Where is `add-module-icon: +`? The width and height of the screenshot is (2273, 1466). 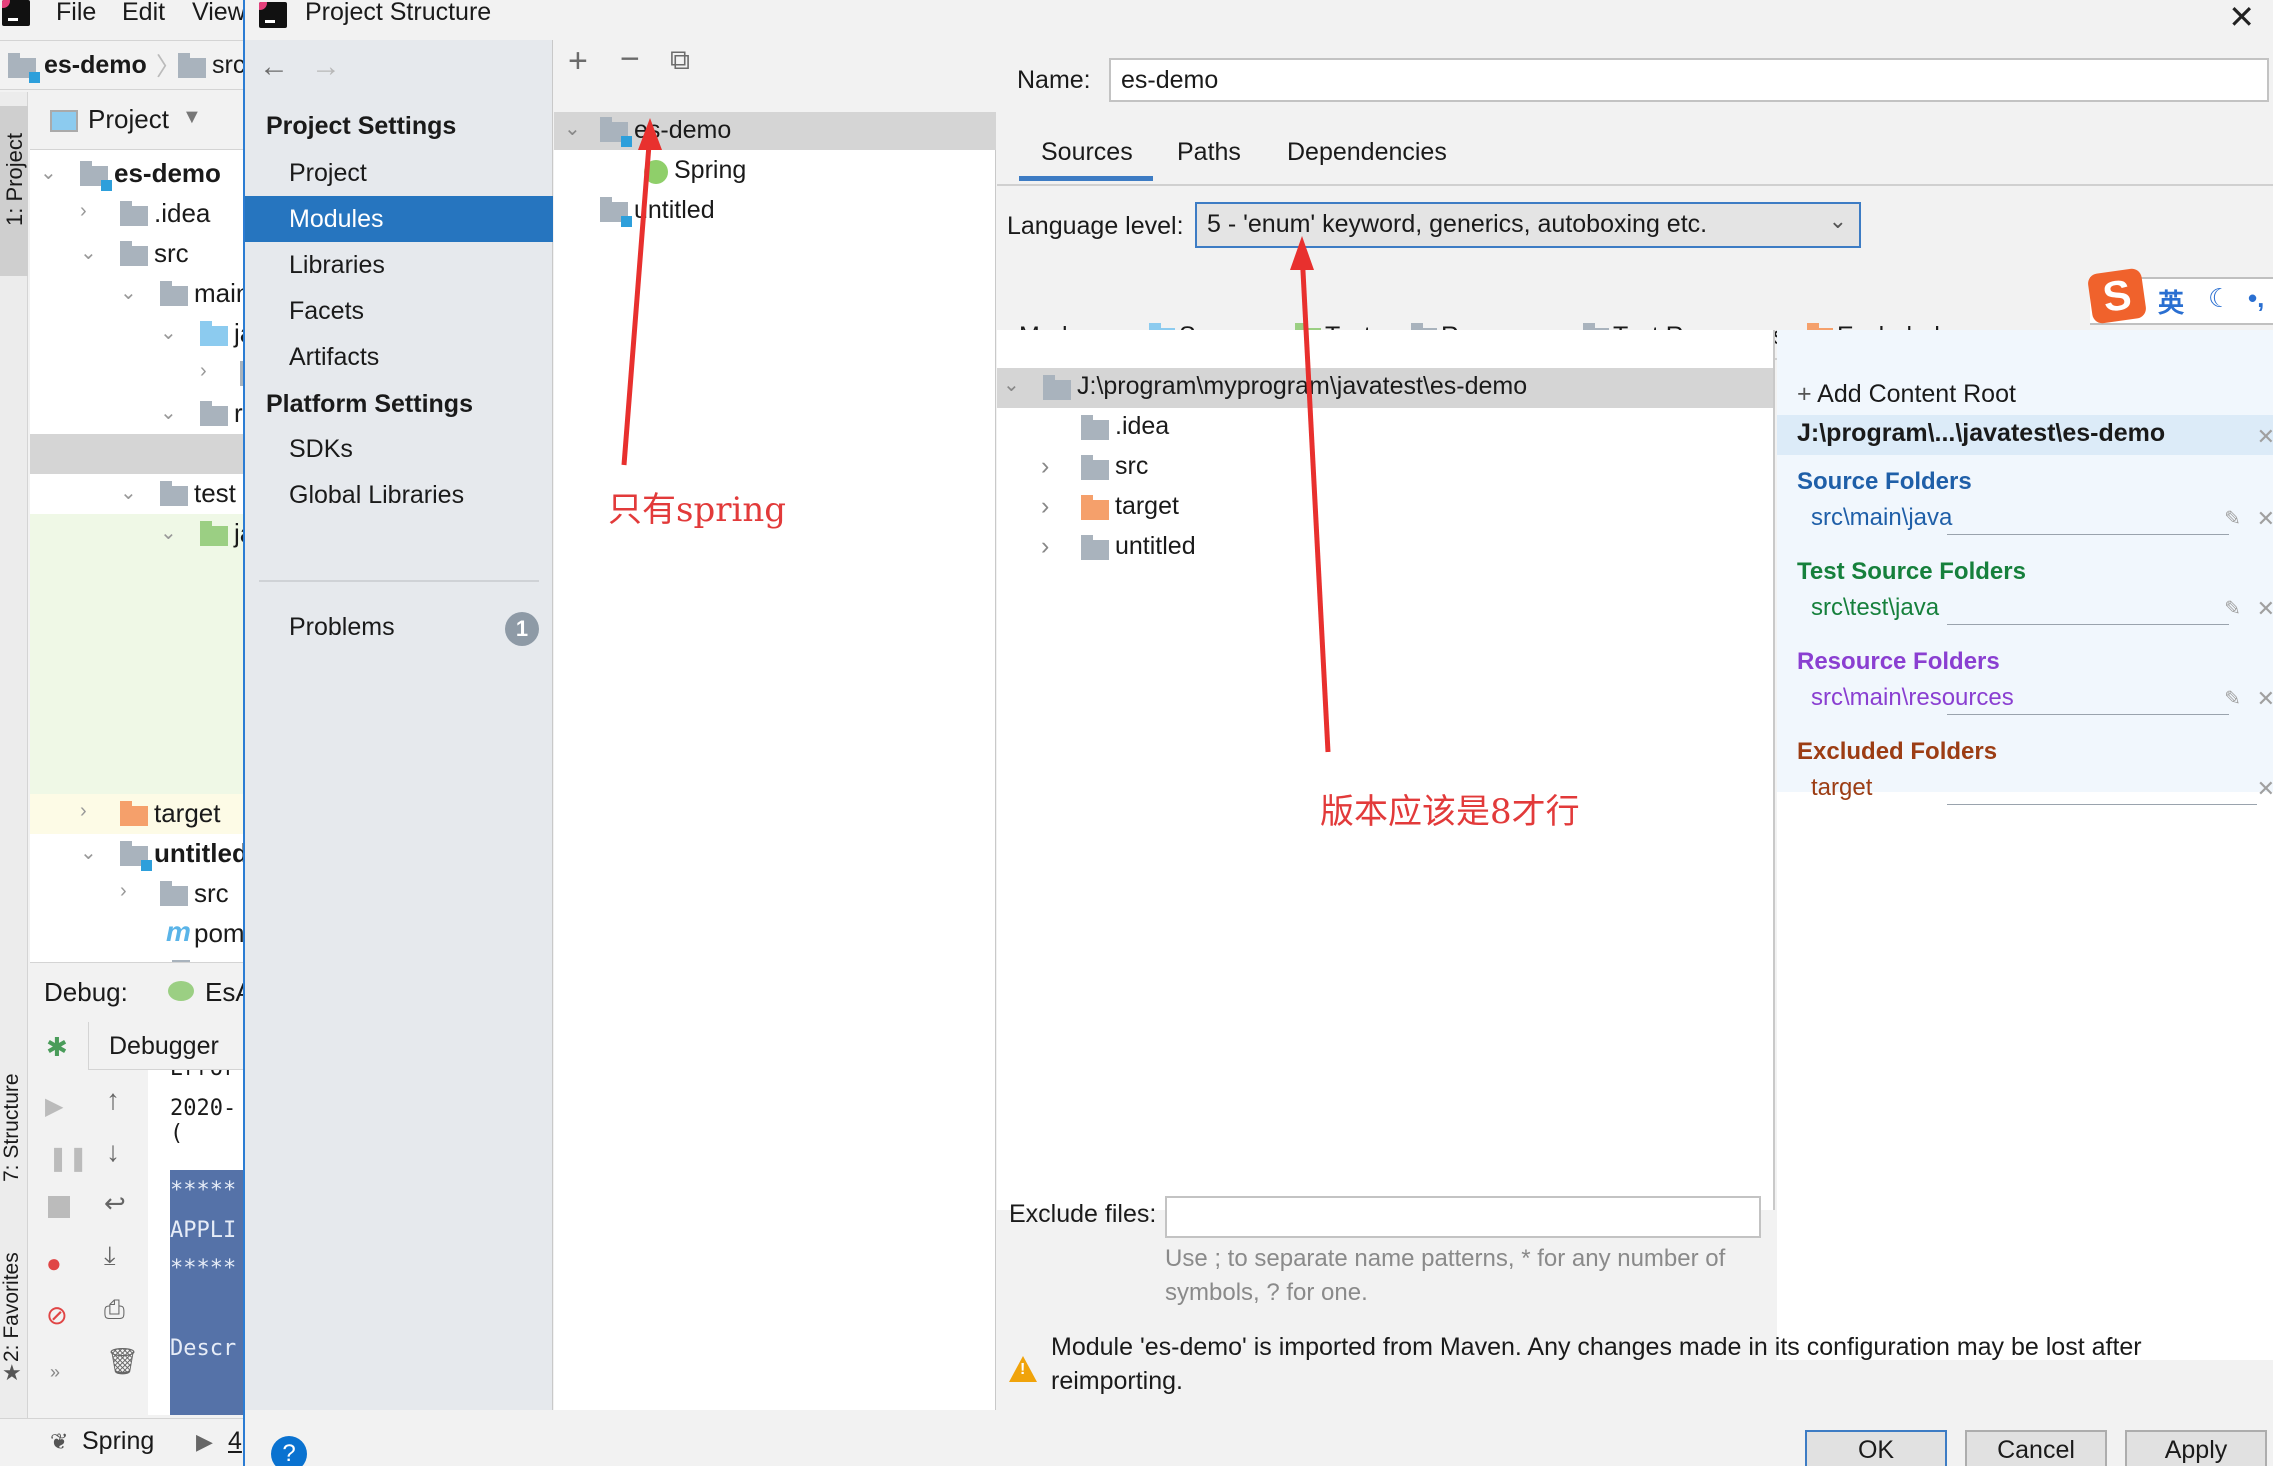 add-module-icon: + is located at coordinates (578, 61).